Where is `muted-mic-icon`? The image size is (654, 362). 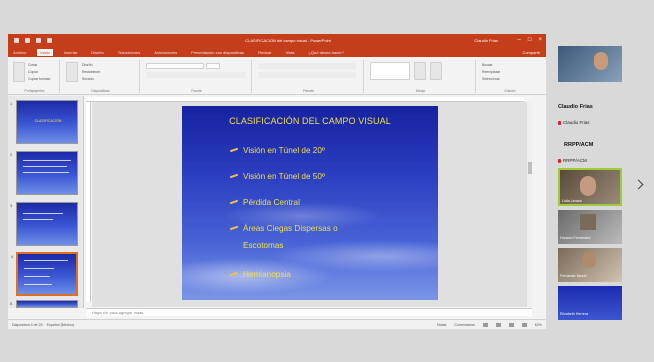
muted-mic-icon is located at coordinates (559, 160).